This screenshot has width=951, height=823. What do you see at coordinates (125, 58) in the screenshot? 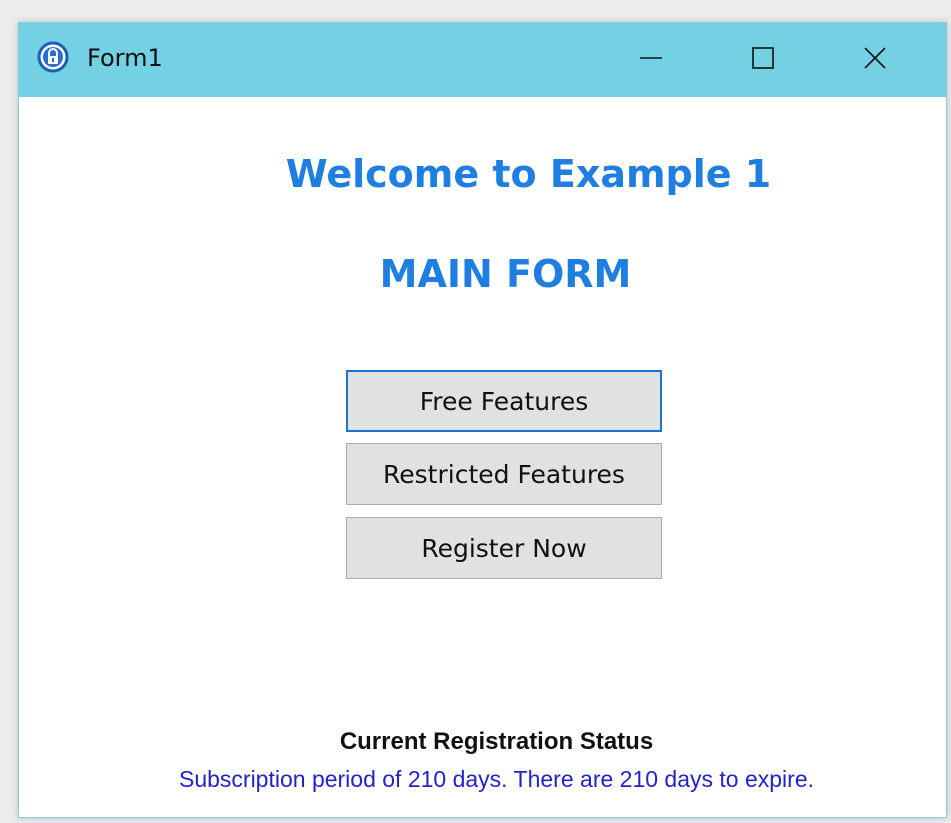
I see `window-title: Form1` at bounding box center [125, 58].